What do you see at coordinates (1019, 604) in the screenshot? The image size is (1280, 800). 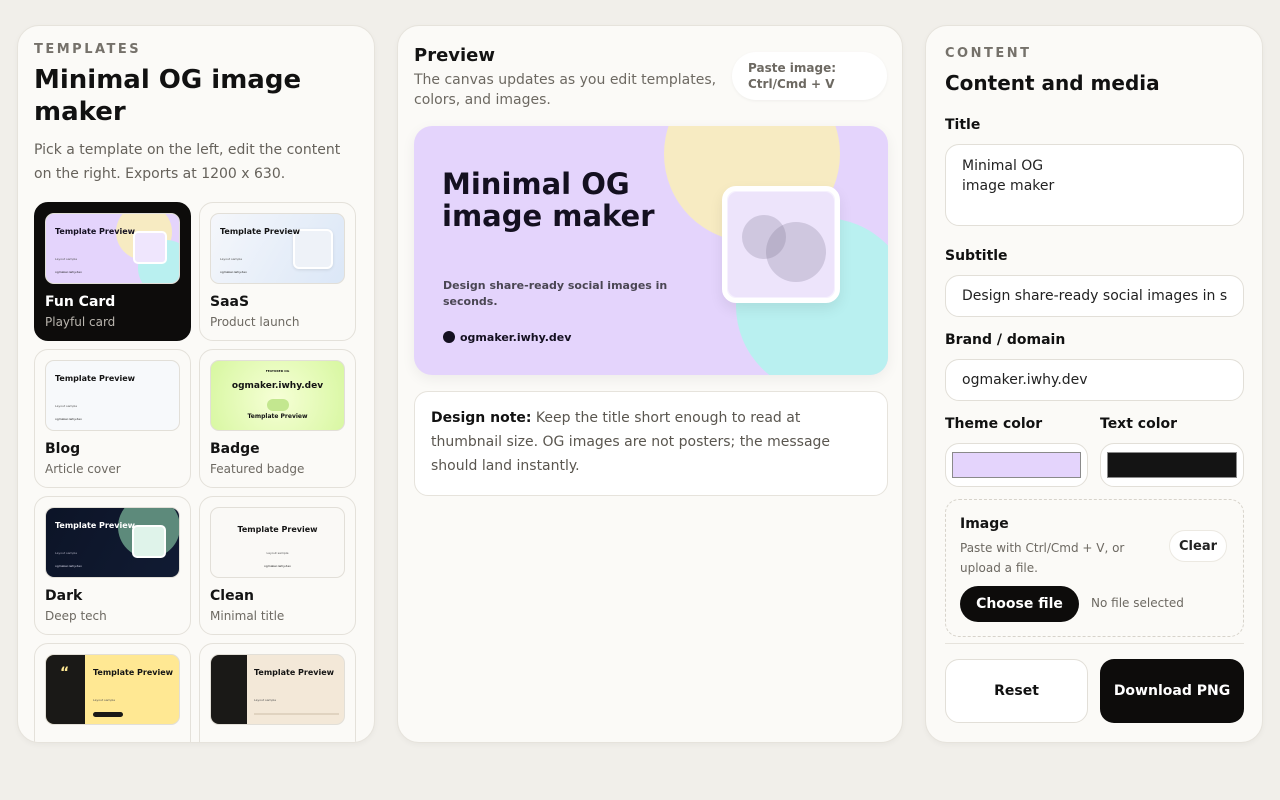 I see `choose-file-button: Choose file` at bounding box center [1019, 604].